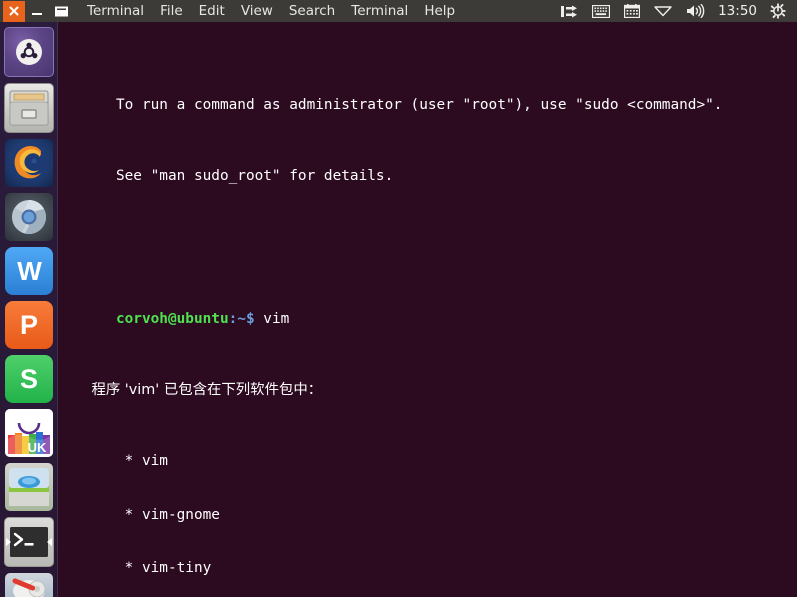  What do you see at coordinates (167, 514) in the screenshot?
I see `terminal-package-item: * vim-gnome` at bounding box center [167, 514].